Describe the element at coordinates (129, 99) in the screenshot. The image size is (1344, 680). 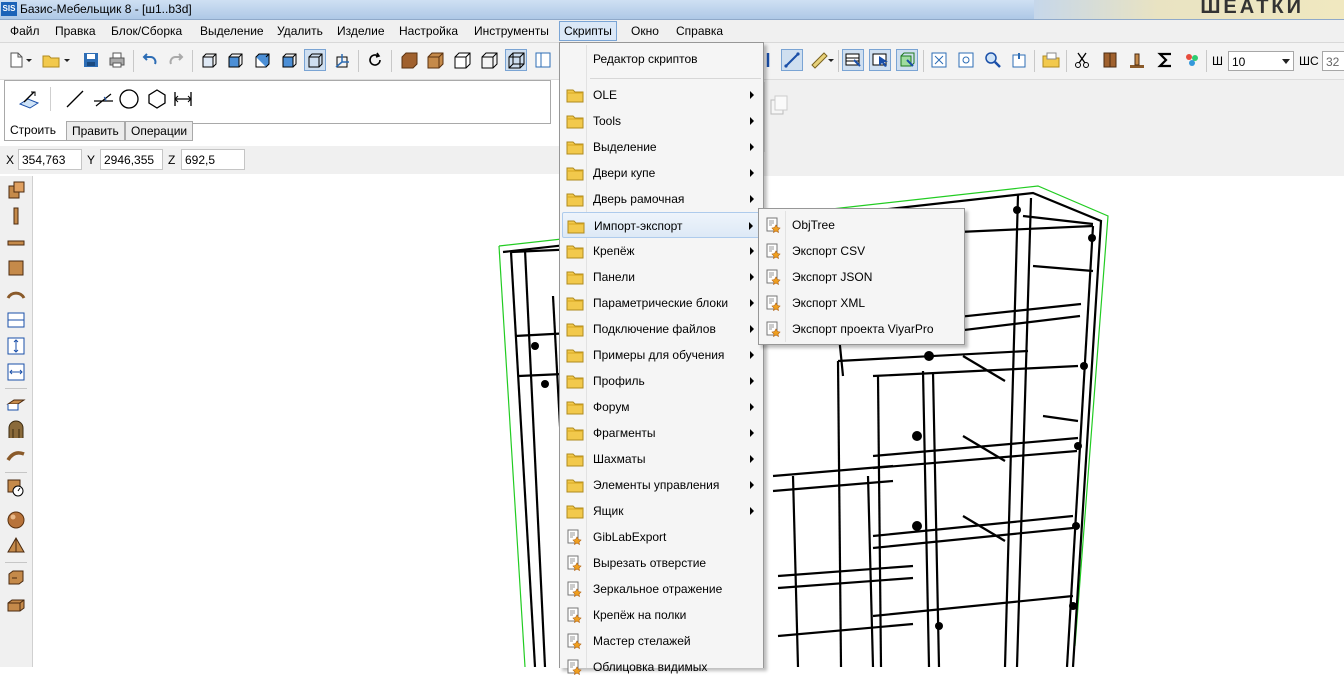
I see `circle-icon` at that location.